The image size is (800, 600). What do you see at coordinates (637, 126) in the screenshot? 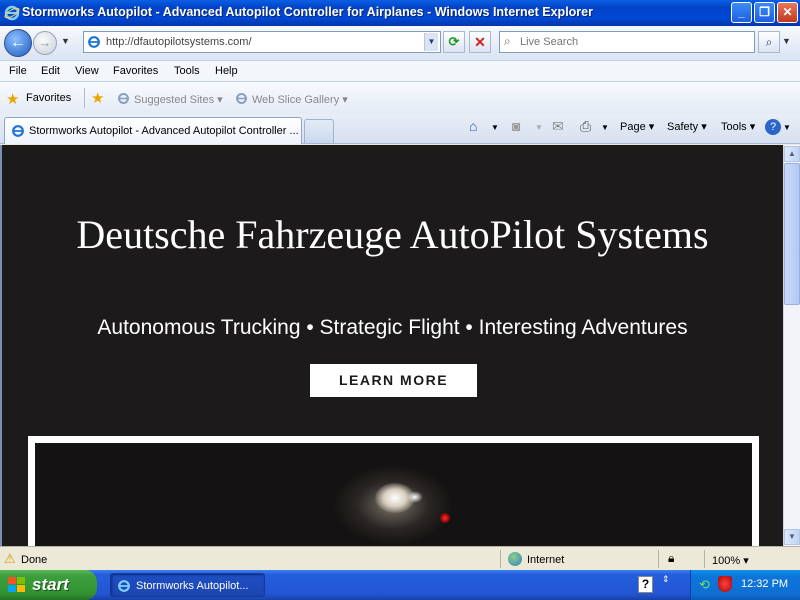
I see `page-menu-button: Page ▾` at bounding box center [637, 126].